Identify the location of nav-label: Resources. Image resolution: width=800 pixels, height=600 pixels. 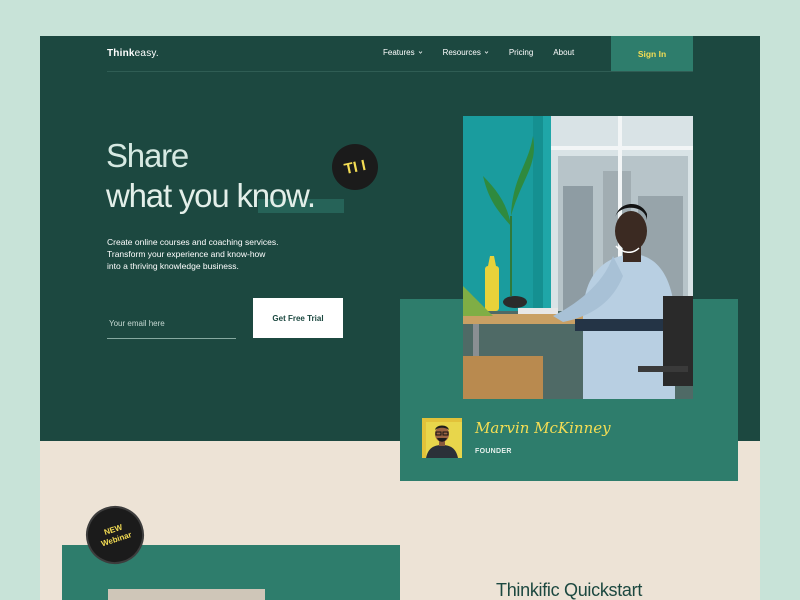
(461, 52).